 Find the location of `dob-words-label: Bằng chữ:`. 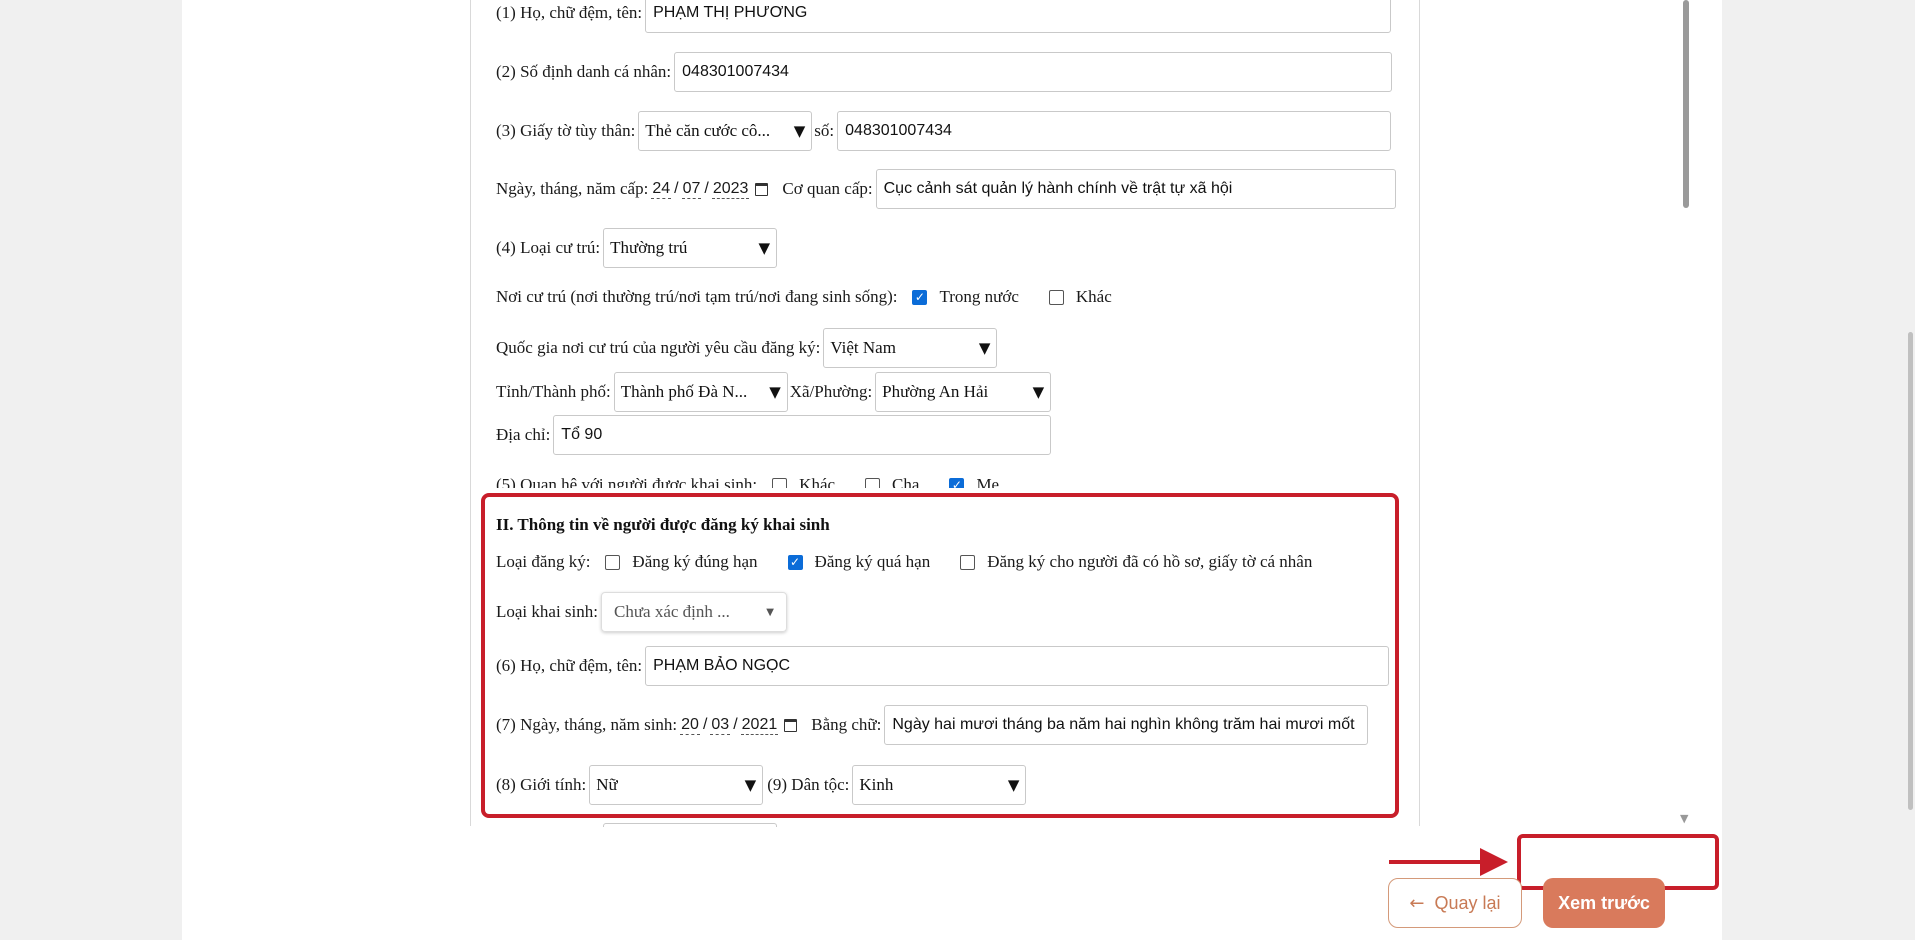

dob-words-label: Bằng chữ: is located at coordinates (846, 724).